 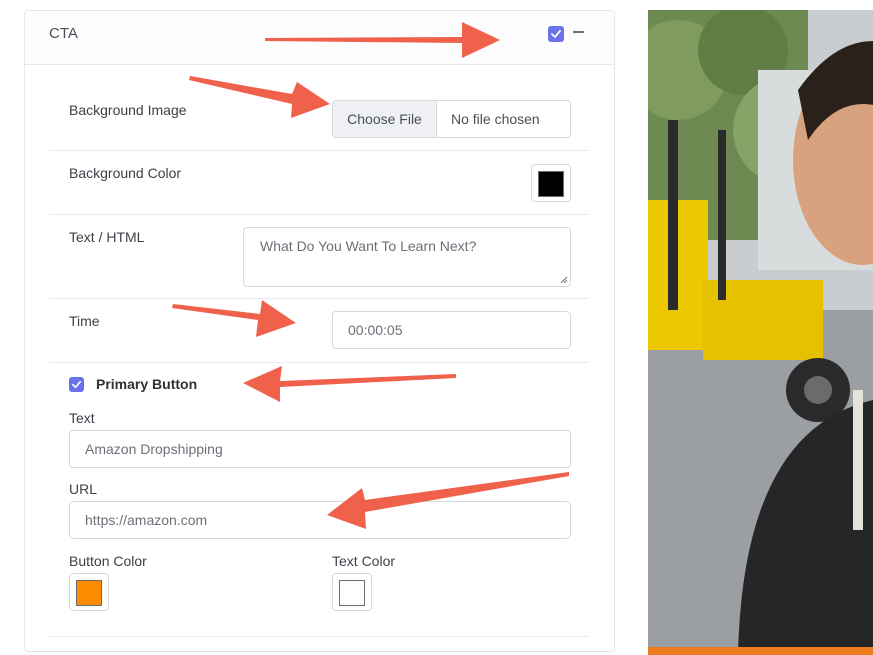 What do you see at coordinates (319, 38) in the screenshot?
I see `panel-header: CTA` at bounding box center [319, 38].